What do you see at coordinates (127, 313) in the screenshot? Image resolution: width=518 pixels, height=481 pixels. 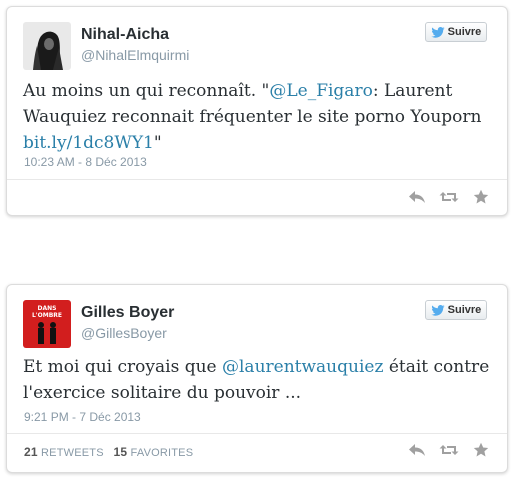 I see `display-name: Gilles Boyer` at bounding box center [127, 313].